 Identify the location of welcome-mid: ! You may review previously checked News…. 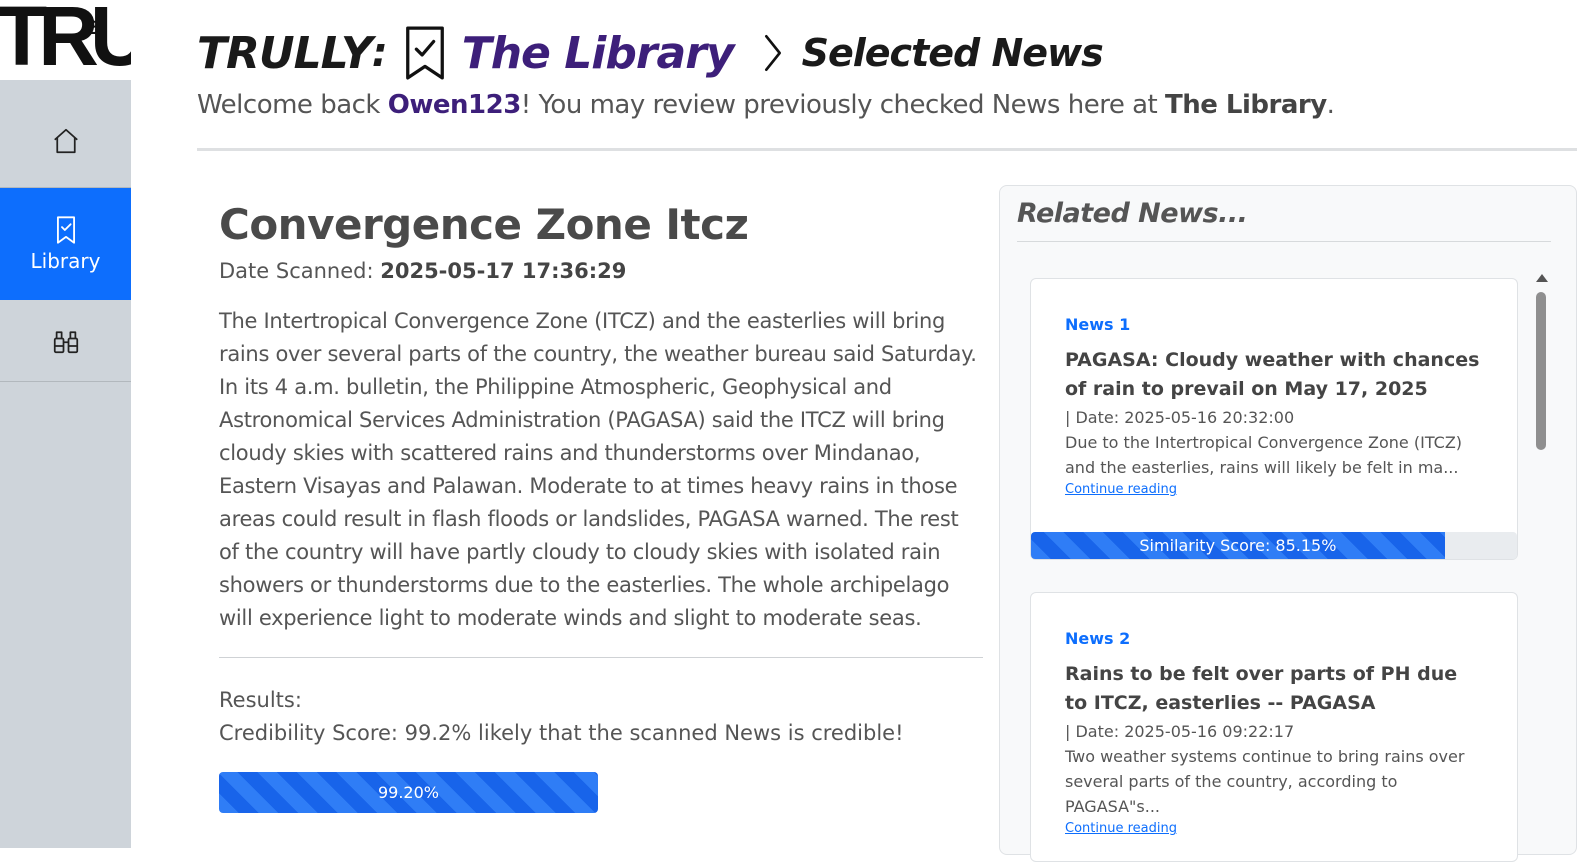
(842, 105).